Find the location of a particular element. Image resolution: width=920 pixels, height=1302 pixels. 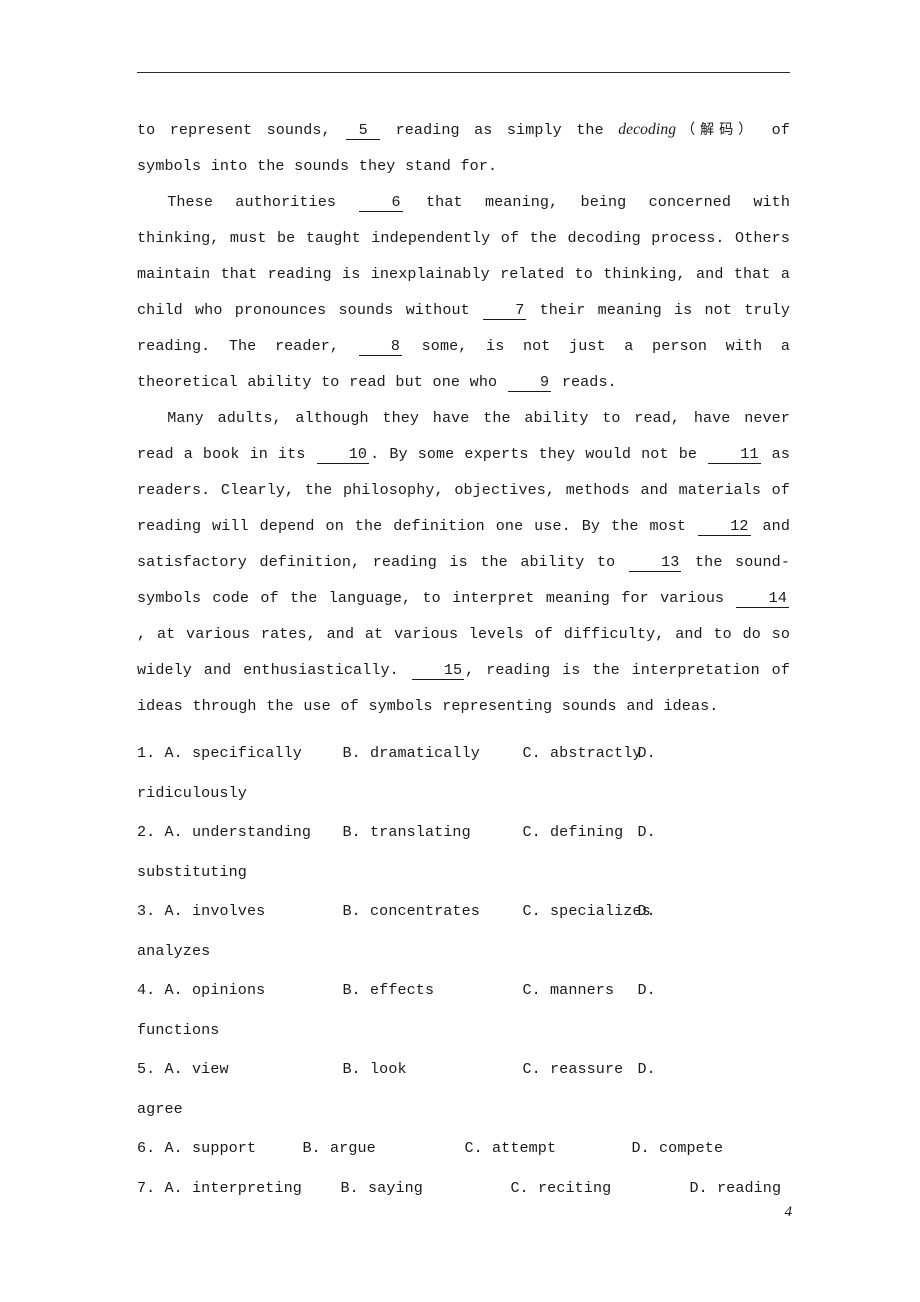

option-c: C. abstractly is located at coordinates (582, 754).